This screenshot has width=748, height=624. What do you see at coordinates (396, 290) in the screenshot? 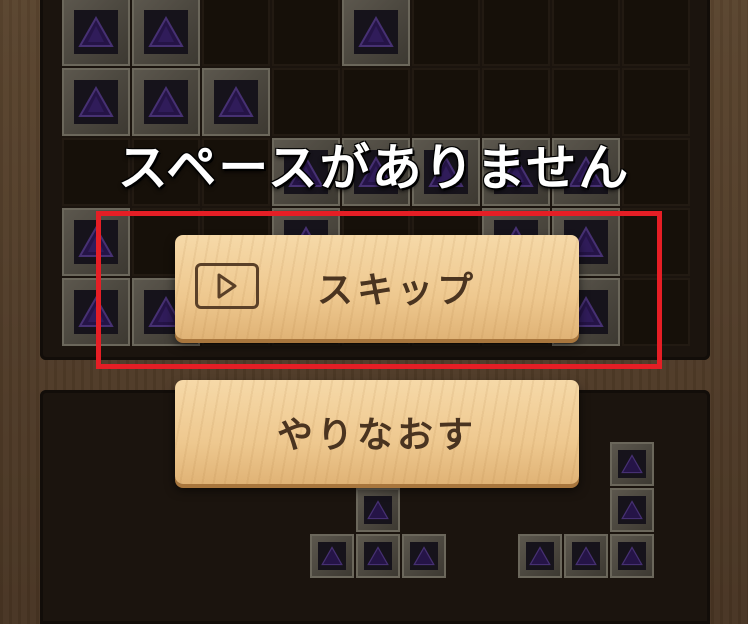
I see `skip-button-label: スキップ` at bounding box center [396, 290].